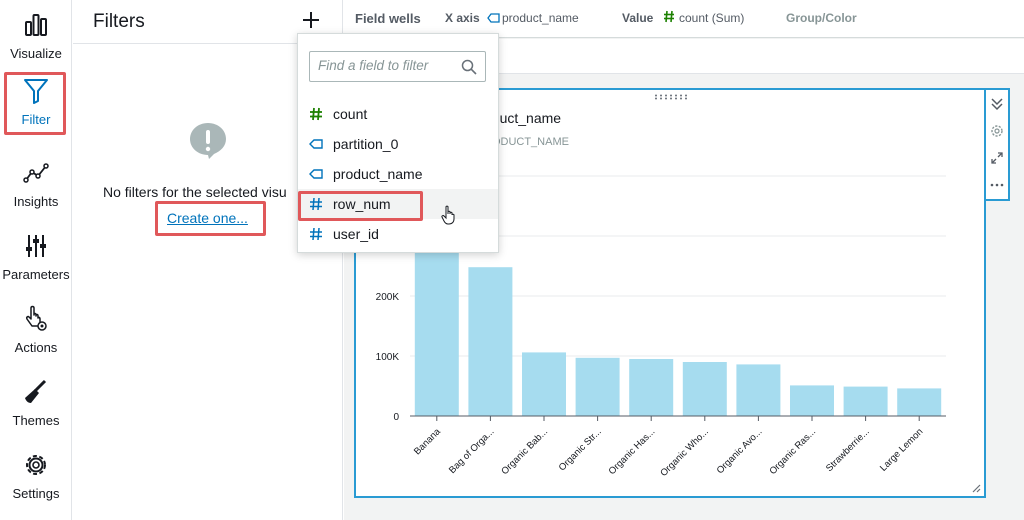 This screenshot has width=1024, height=520. I want to click on field-wells-label: Field wells, so click(388, 18).